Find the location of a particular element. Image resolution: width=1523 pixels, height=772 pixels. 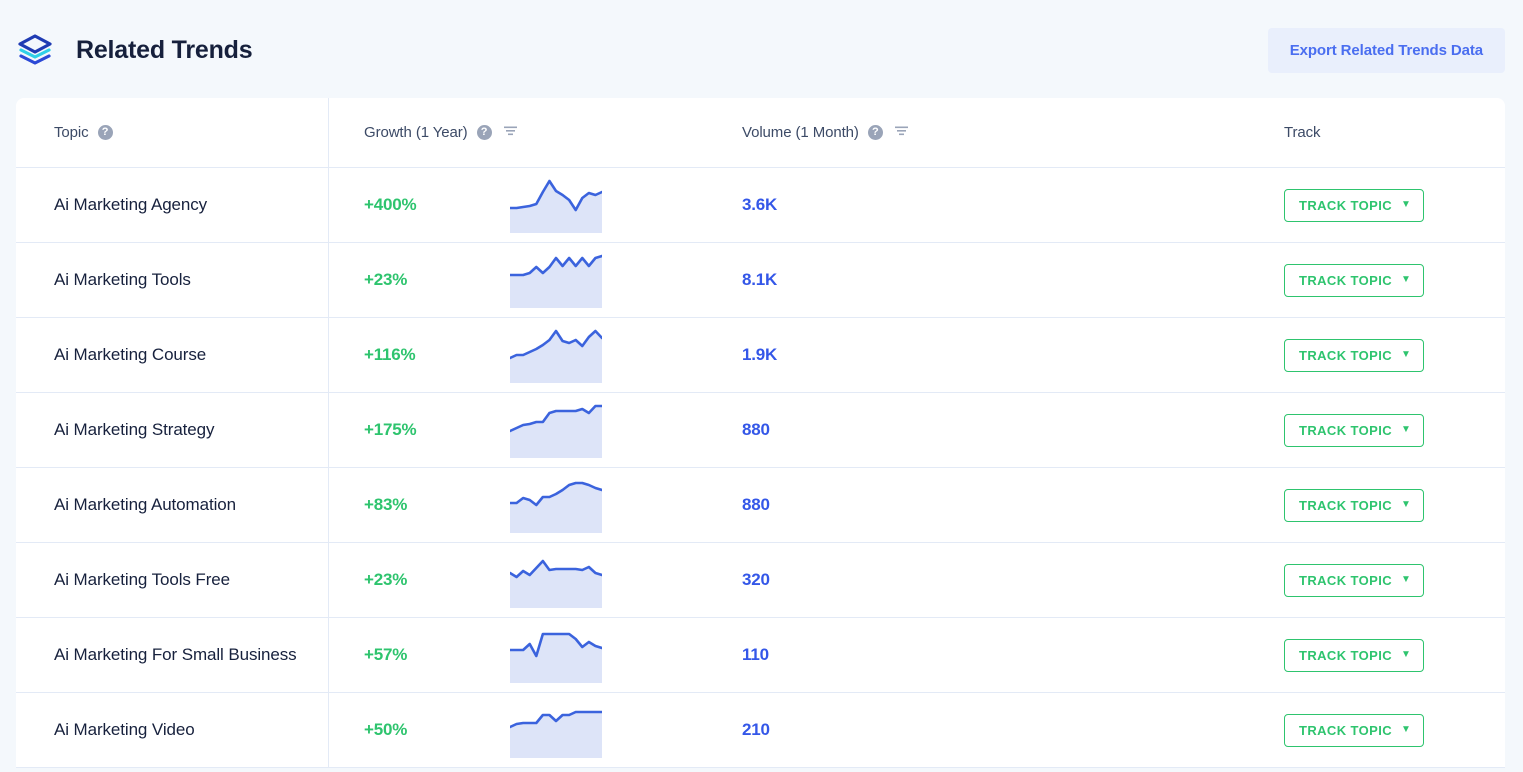

cell-topic: Ai Marketing Video is located at coordinates (172, 730).